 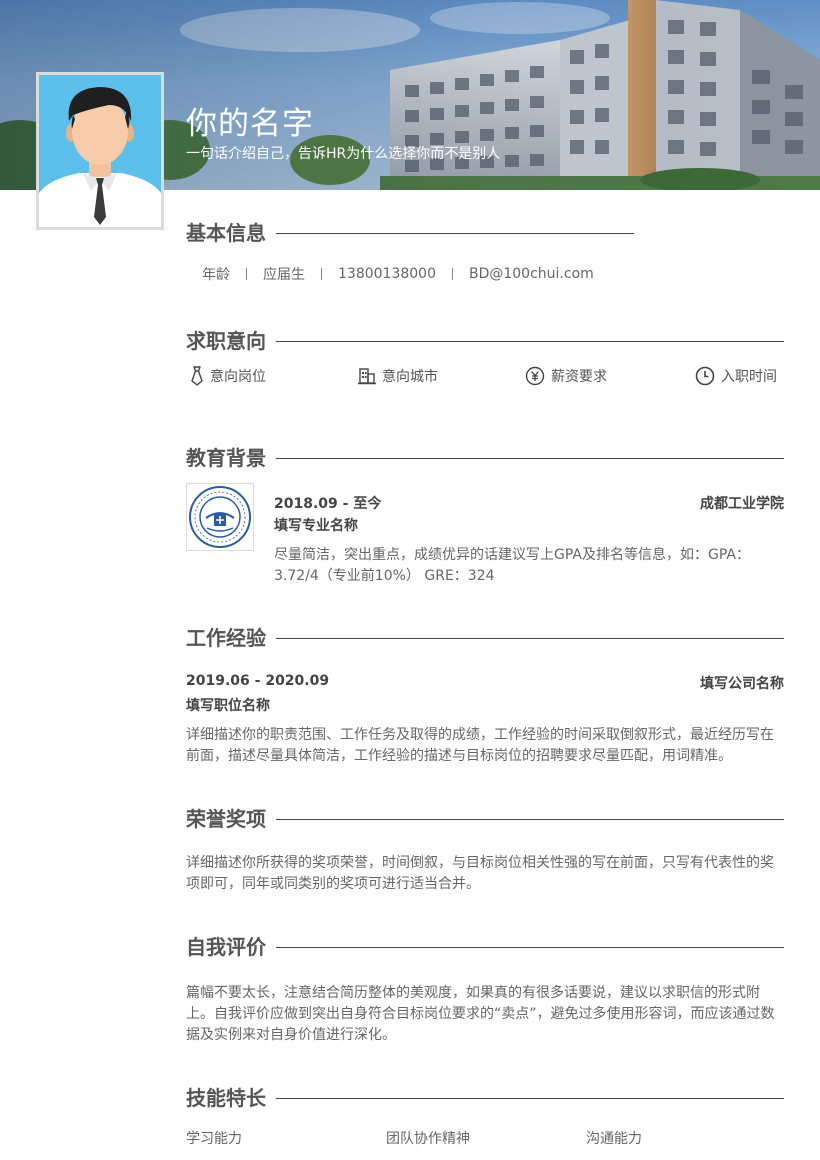 I want to click on education-period: 2018.09 - 至今, so click(x=328, y=504).